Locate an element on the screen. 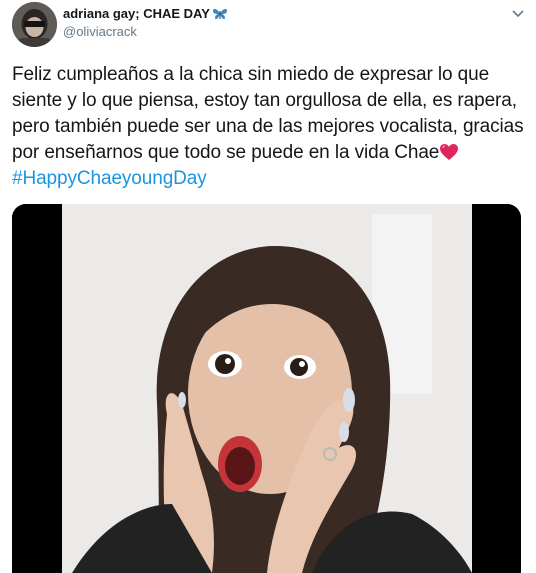 Image resolution: width=536 pixels, height=573 pixels. author-handle: @oliviacrack is located at coordinates (100, 32).